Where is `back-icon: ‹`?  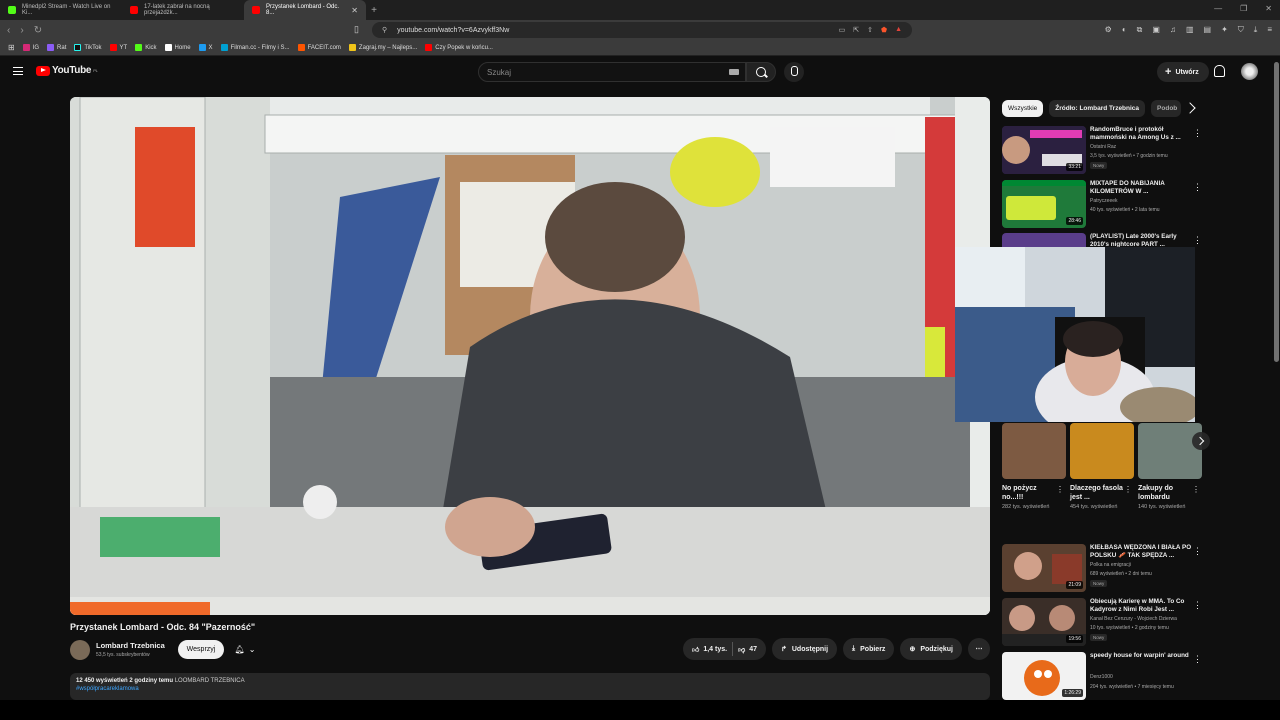 back-icon: ‹ is located at coordinates (8, 30).